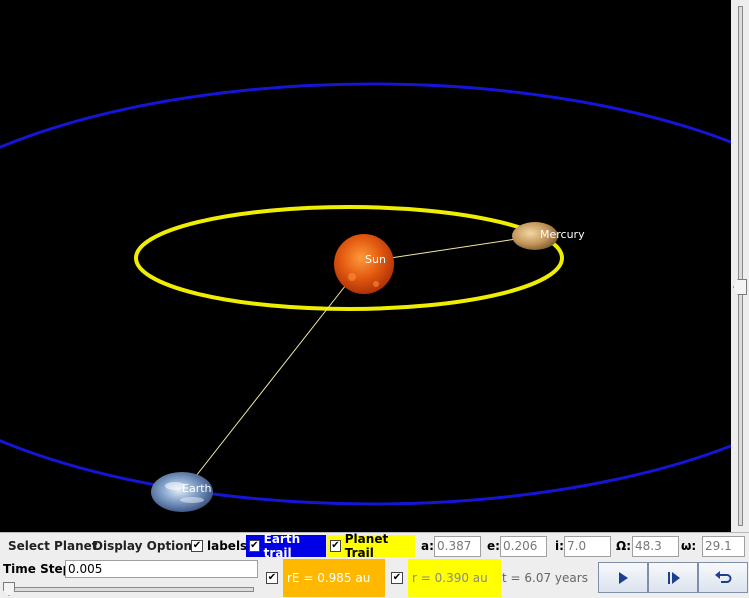 The width and height of the screenshot is (749, 598). I want to click on planet-distance-checkbox: ✔, so click(397, 578).